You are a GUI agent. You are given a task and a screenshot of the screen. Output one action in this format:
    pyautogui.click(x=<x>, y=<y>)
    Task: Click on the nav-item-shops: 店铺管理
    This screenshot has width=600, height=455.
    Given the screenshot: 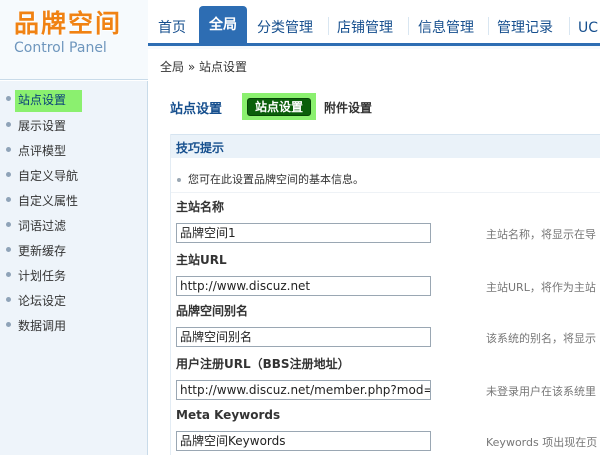 What is the action you would take?
    pyautogui.click(x=365, y=28)
    